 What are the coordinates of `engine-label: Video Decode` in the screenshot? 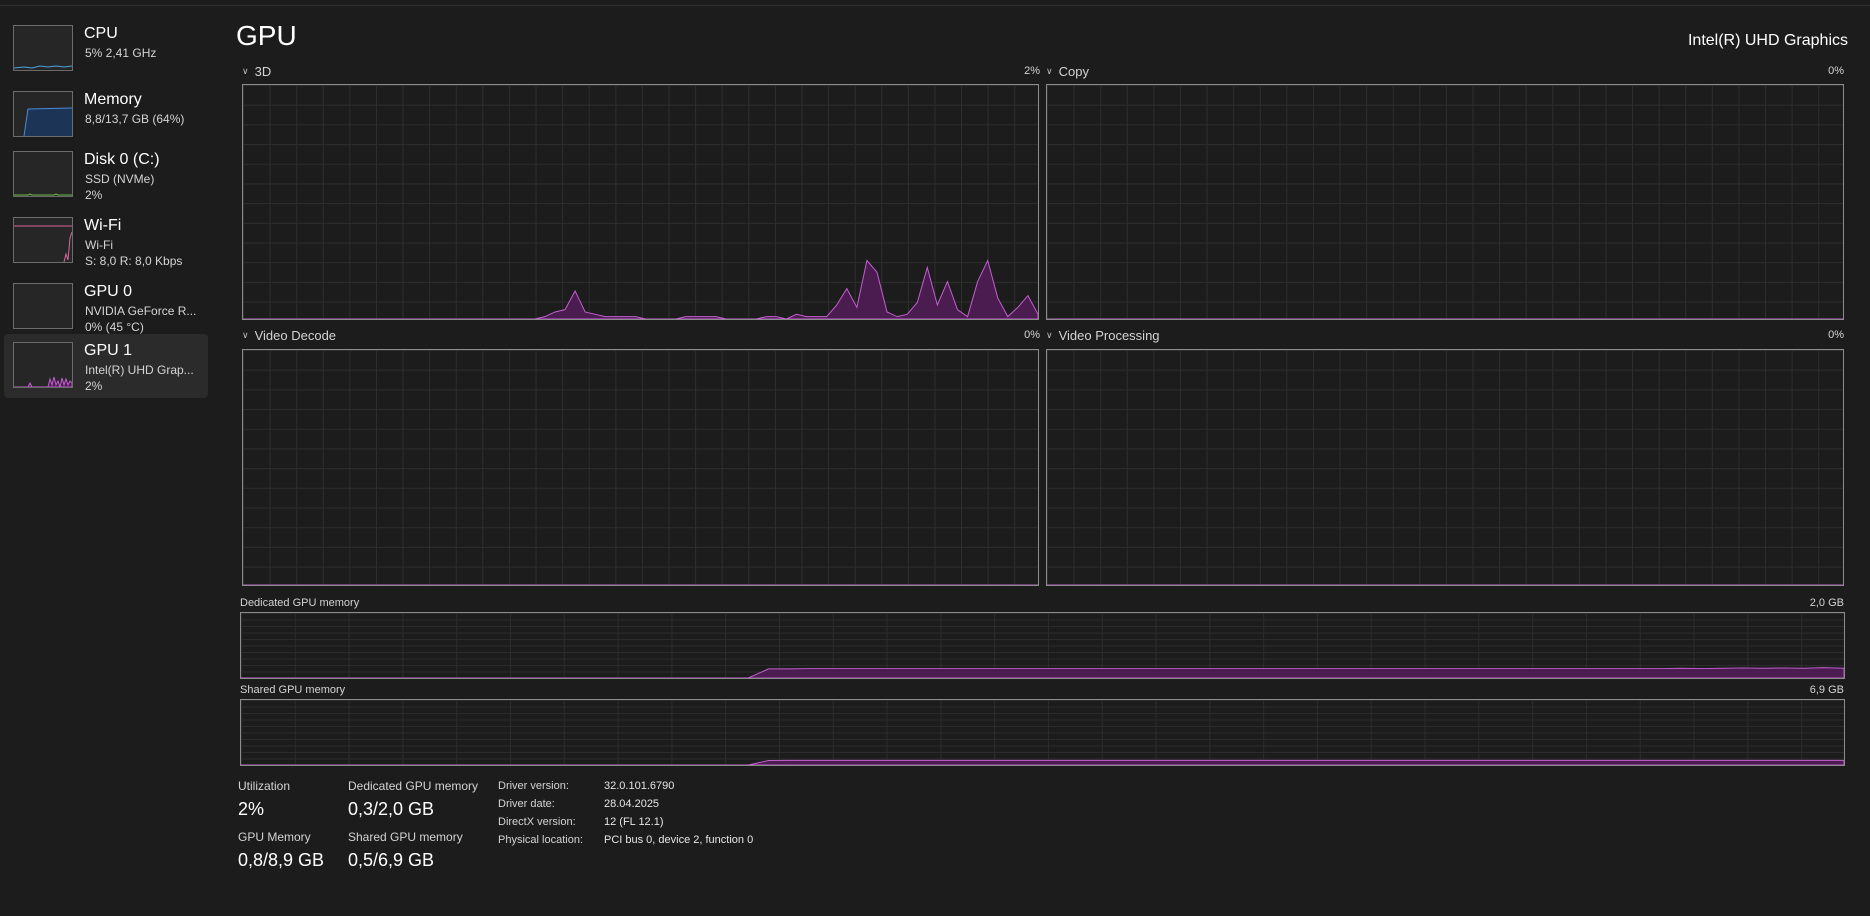 It's located at (295, 335).